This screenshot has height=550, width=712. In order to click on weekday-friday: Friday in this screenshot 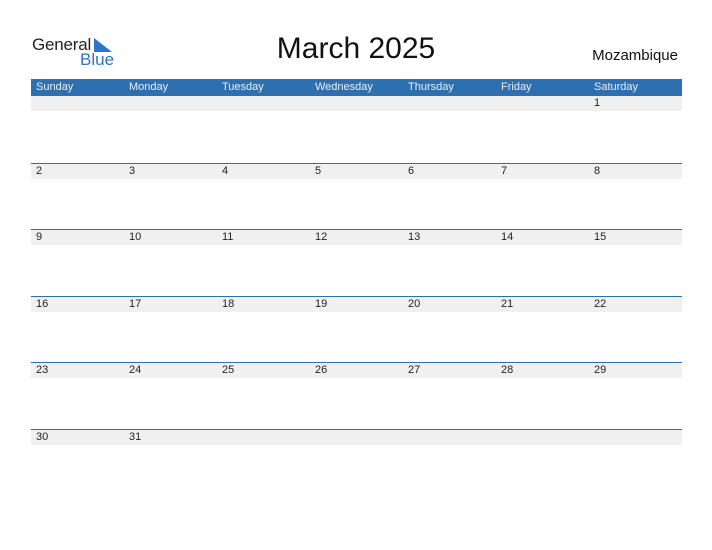, I will do `click(516, 87)`.